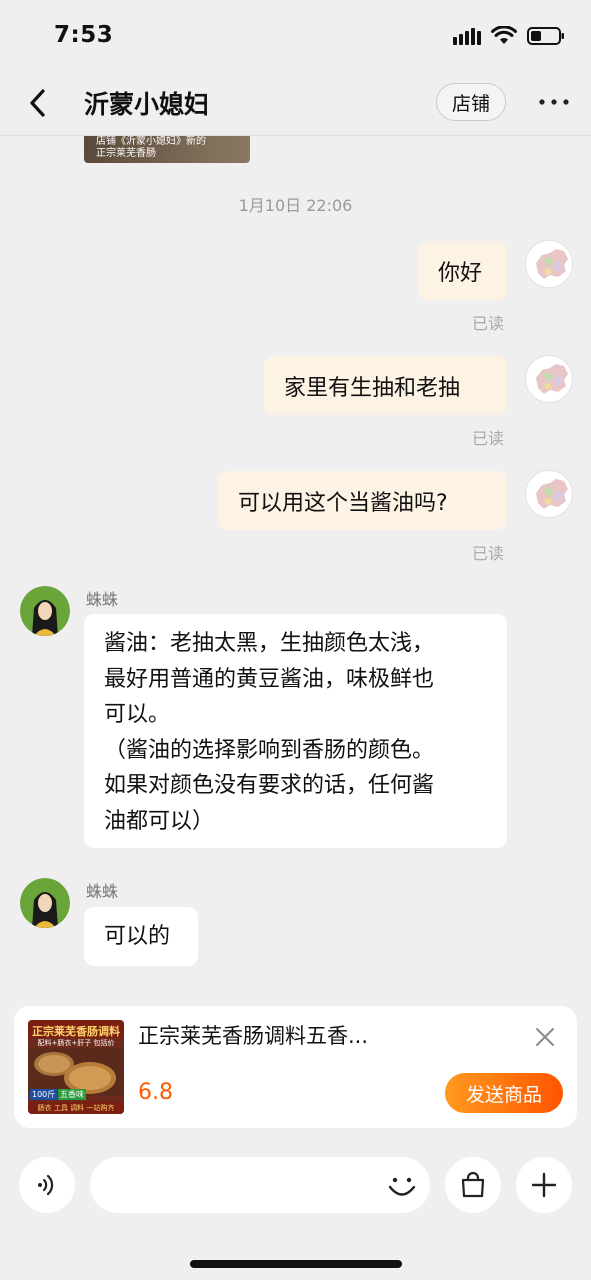 Image resolution: width=591 pixels, height=1280 pixels. I want to click on message-line: 如果对颜色没有要求的话，任何酱, so click(269, 785).